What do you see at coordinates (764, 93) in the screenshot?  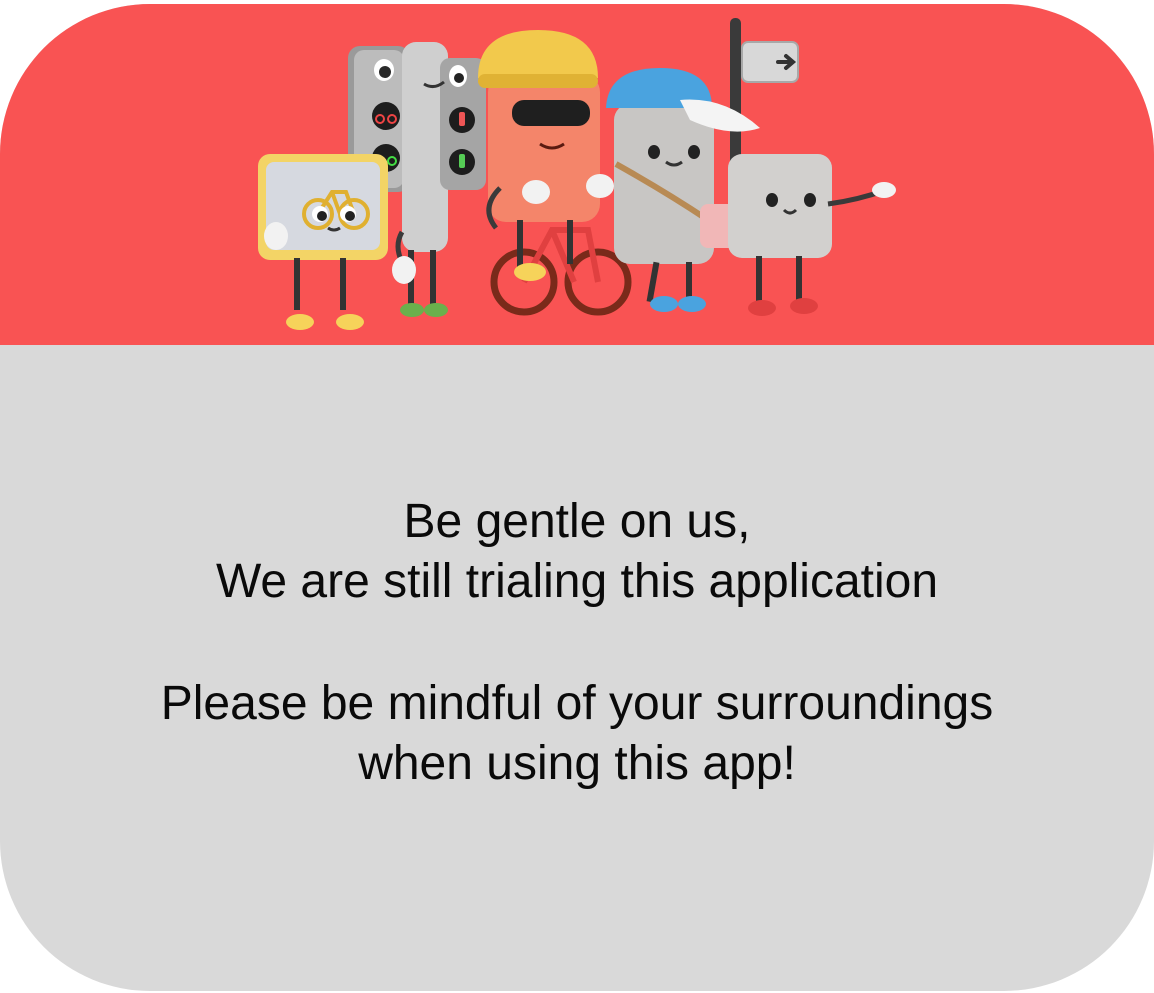 I see `signpost-icon` at bounding box center [764, 93].